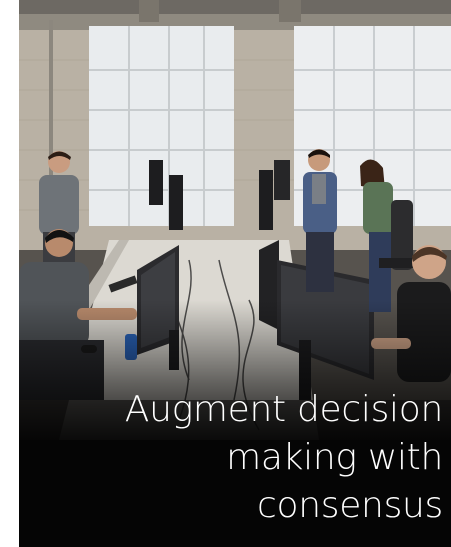 The height and width of the screenshot is (547, 451). I want to click on headline-line-2: making with, so click(334, 457).